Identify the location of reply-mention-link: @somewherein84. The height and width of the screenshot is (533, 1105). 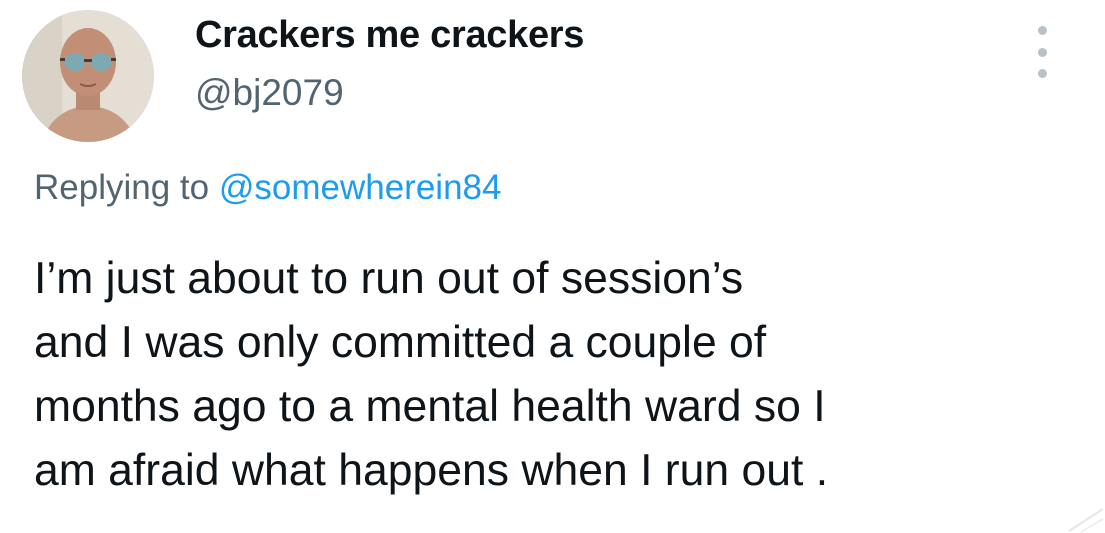
(360, 187).